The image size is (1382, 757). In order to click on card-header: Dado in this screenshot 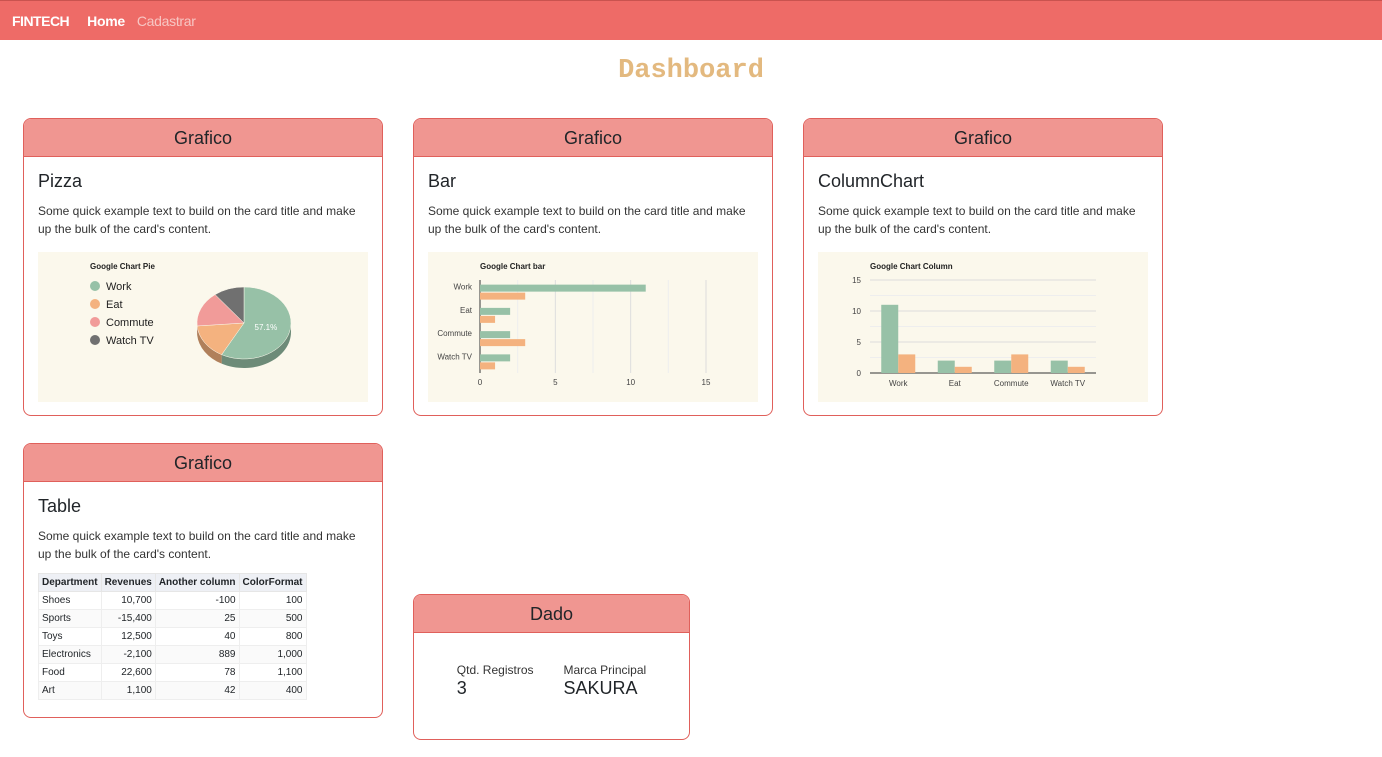, I will do `click(551, 614)`.